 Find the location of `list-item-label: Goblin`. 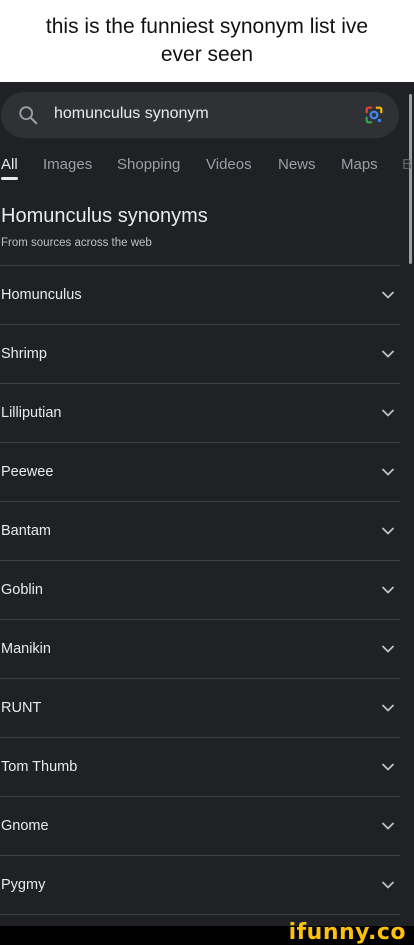

list-item-label: Goblin is located at coordinates (22, 590).